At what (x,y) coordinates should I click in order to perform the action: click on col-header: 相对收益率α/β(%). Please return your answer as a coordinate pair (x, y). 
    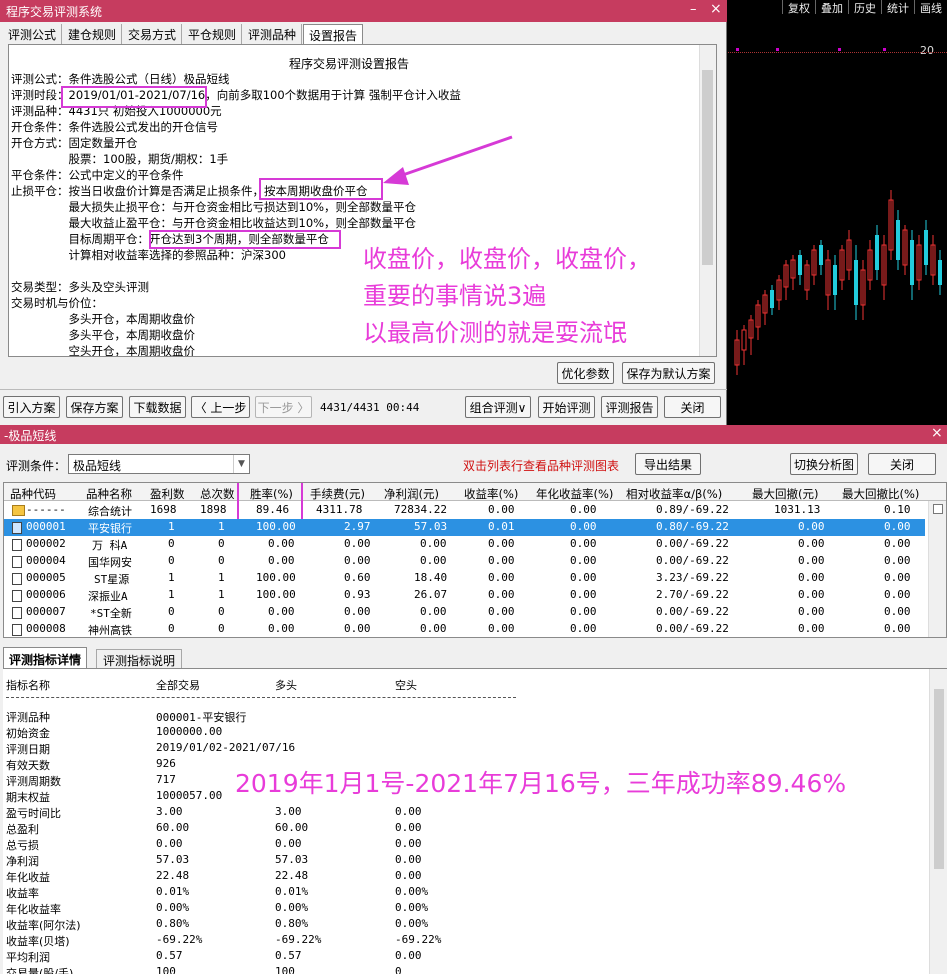
    Looking at the image, I should click on (674, 494).